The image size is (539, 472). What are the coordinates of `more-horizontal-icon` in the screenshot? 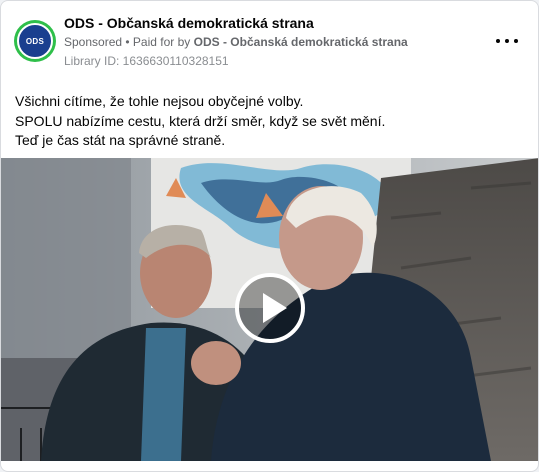 It's located at (498, 41).